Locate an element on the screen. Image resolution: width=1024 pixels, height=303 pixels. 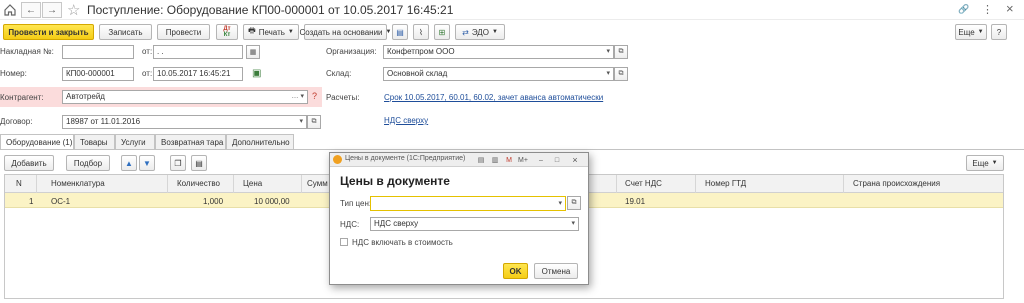
arrow-down-icon: ▼ is located at coordinates (147, 163).